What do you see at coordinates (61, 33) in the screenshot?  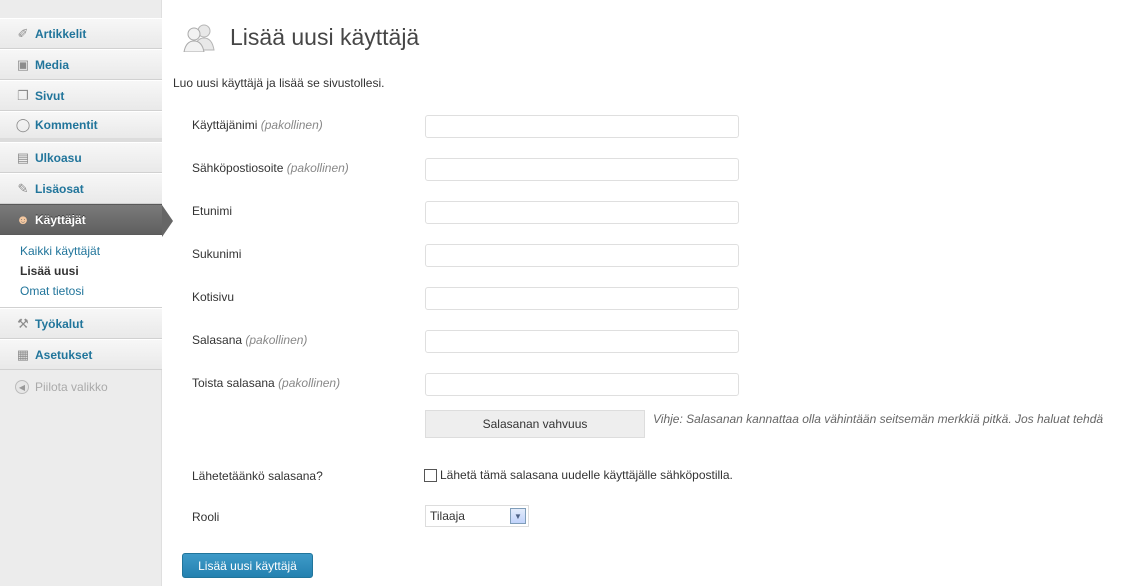 I see `menu-label: Artikkelit` at bounding box center [61, 33].